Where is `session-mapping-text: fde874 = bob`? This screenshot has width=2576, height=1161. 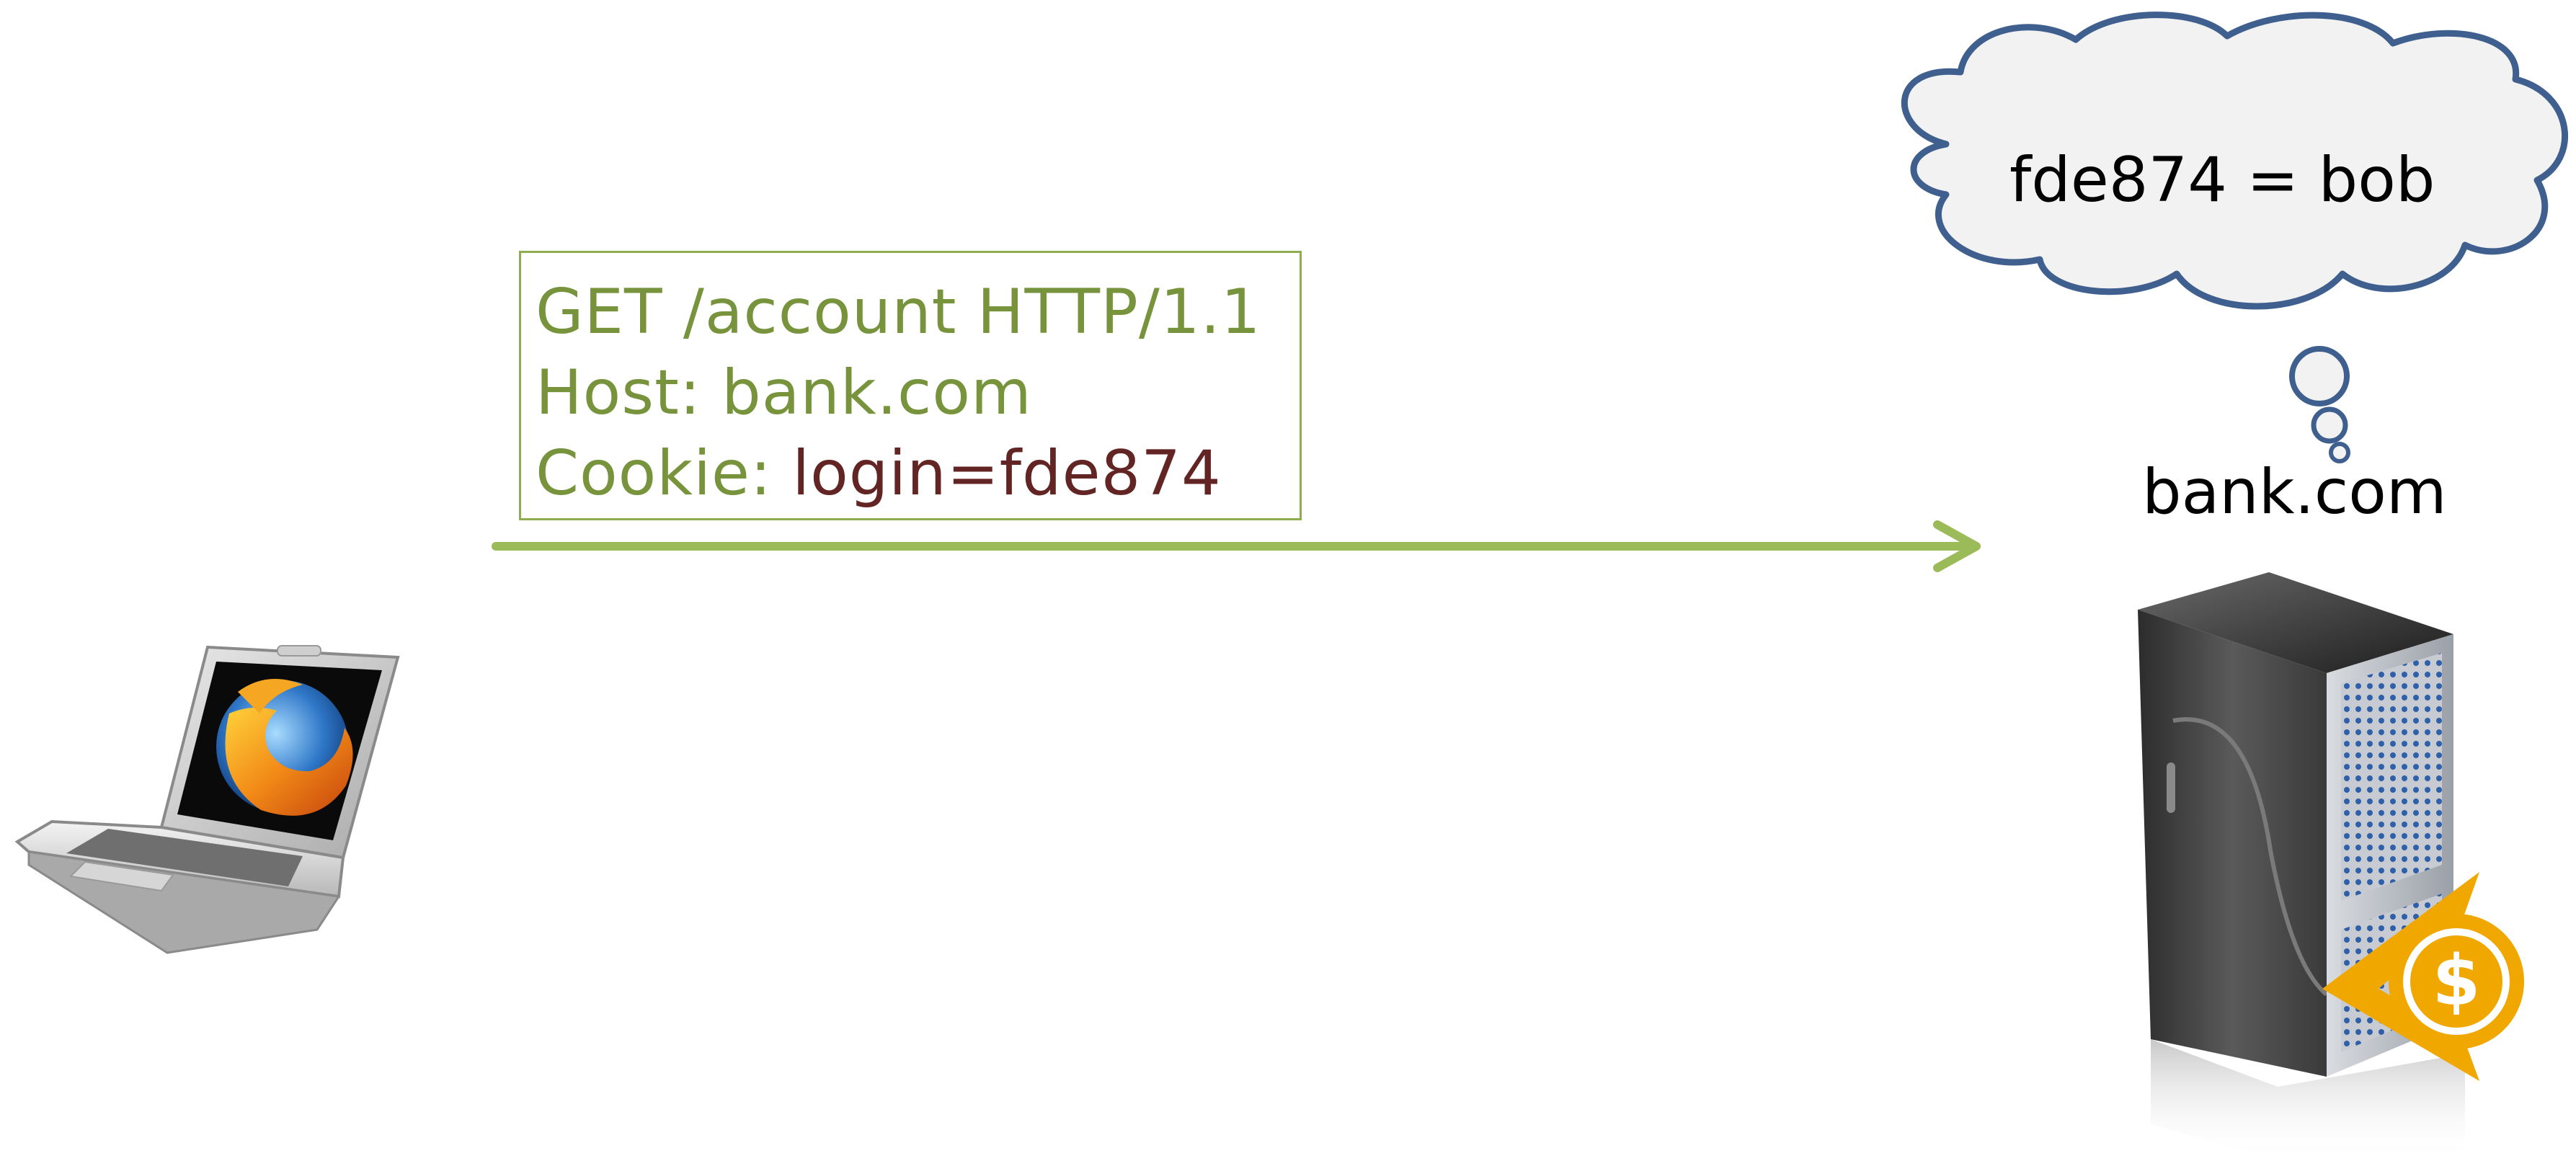
session-mapping-text: fde874 = bob is located at coordinates (2222, 180).